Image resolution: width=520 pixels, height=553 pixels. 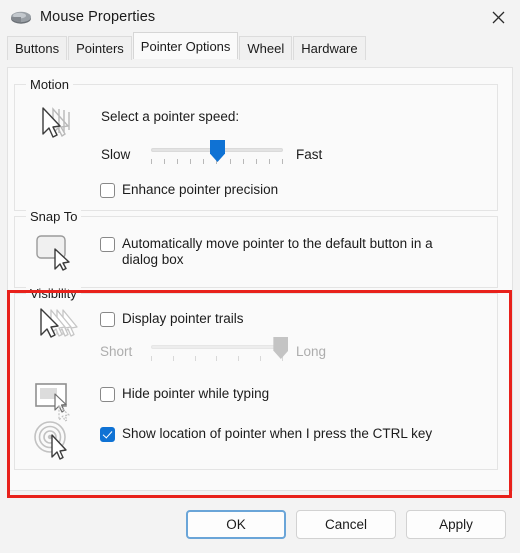 What do you see at coordinates (50, 440) in the screenshot?
I see `locate-pointer-icon` at bounding box center [50, 440].